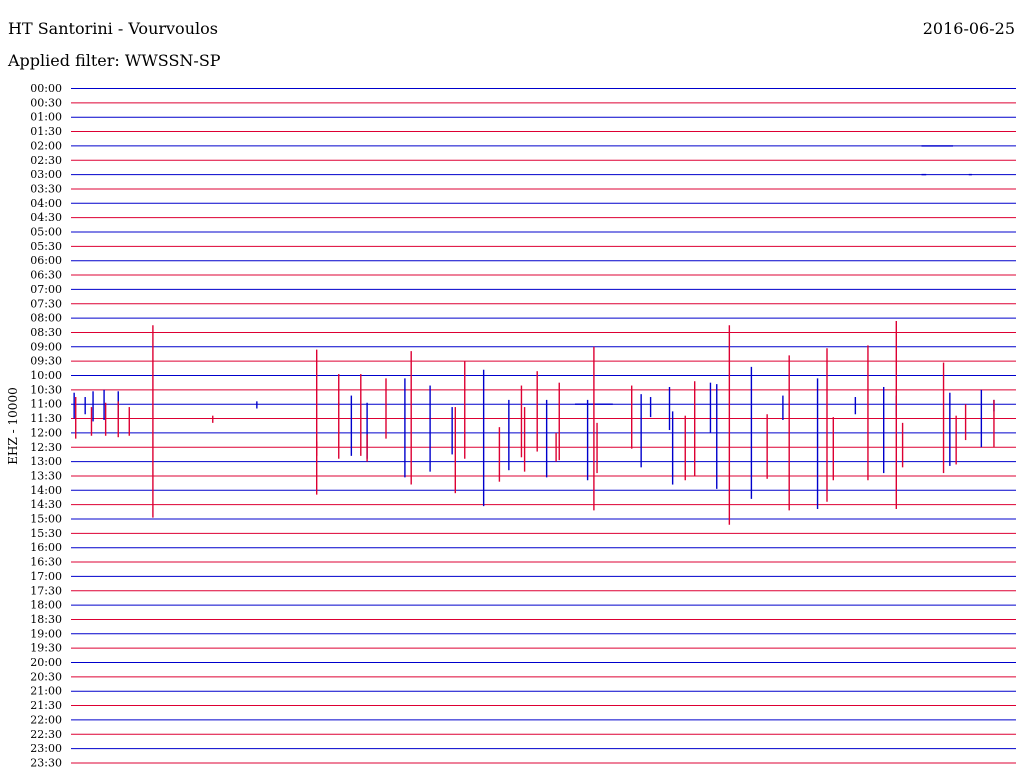  I want to click on time-label-0800: 08:00, so click(46, 318).